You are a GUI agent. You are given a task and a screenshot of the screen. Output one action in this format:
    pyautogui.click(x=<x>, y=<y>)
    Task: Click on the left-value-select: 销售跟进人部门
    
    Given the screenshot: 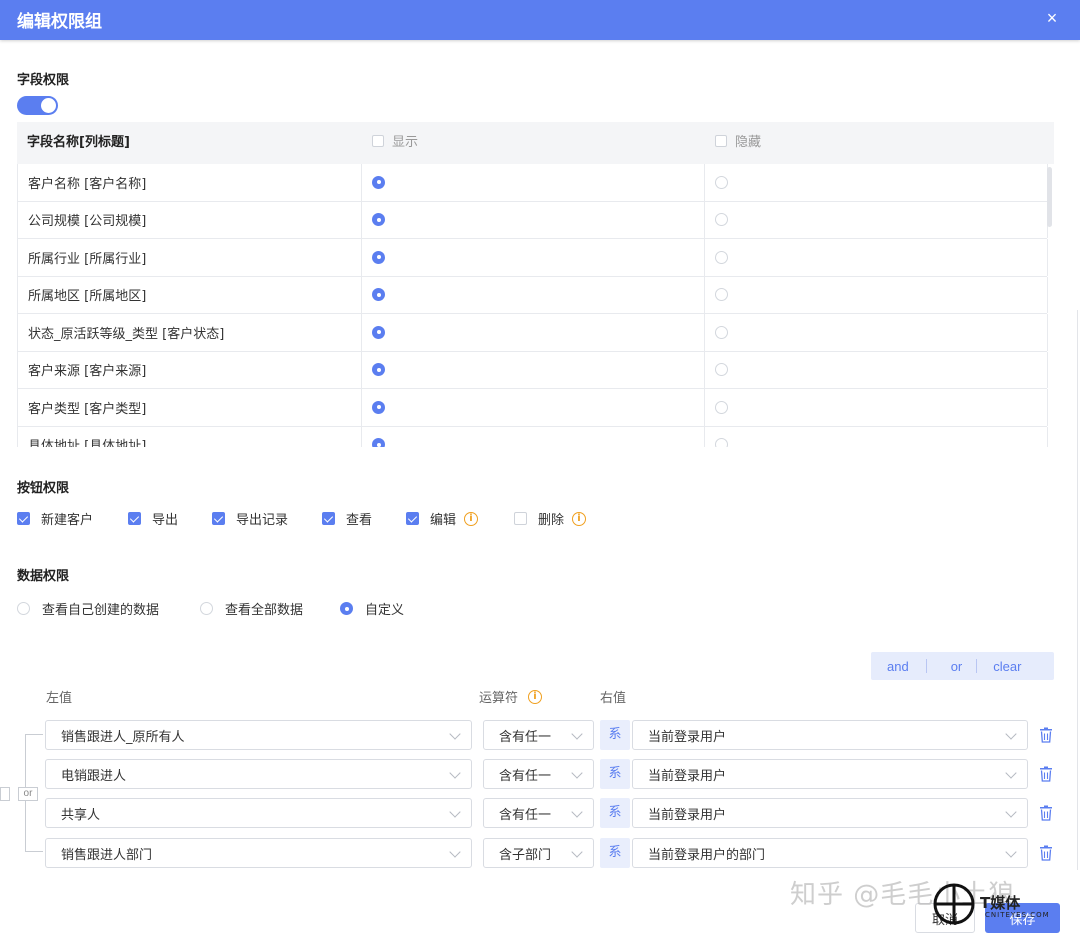 What is the action you would take?
    pyautogui.click(x=258, y=853)
    